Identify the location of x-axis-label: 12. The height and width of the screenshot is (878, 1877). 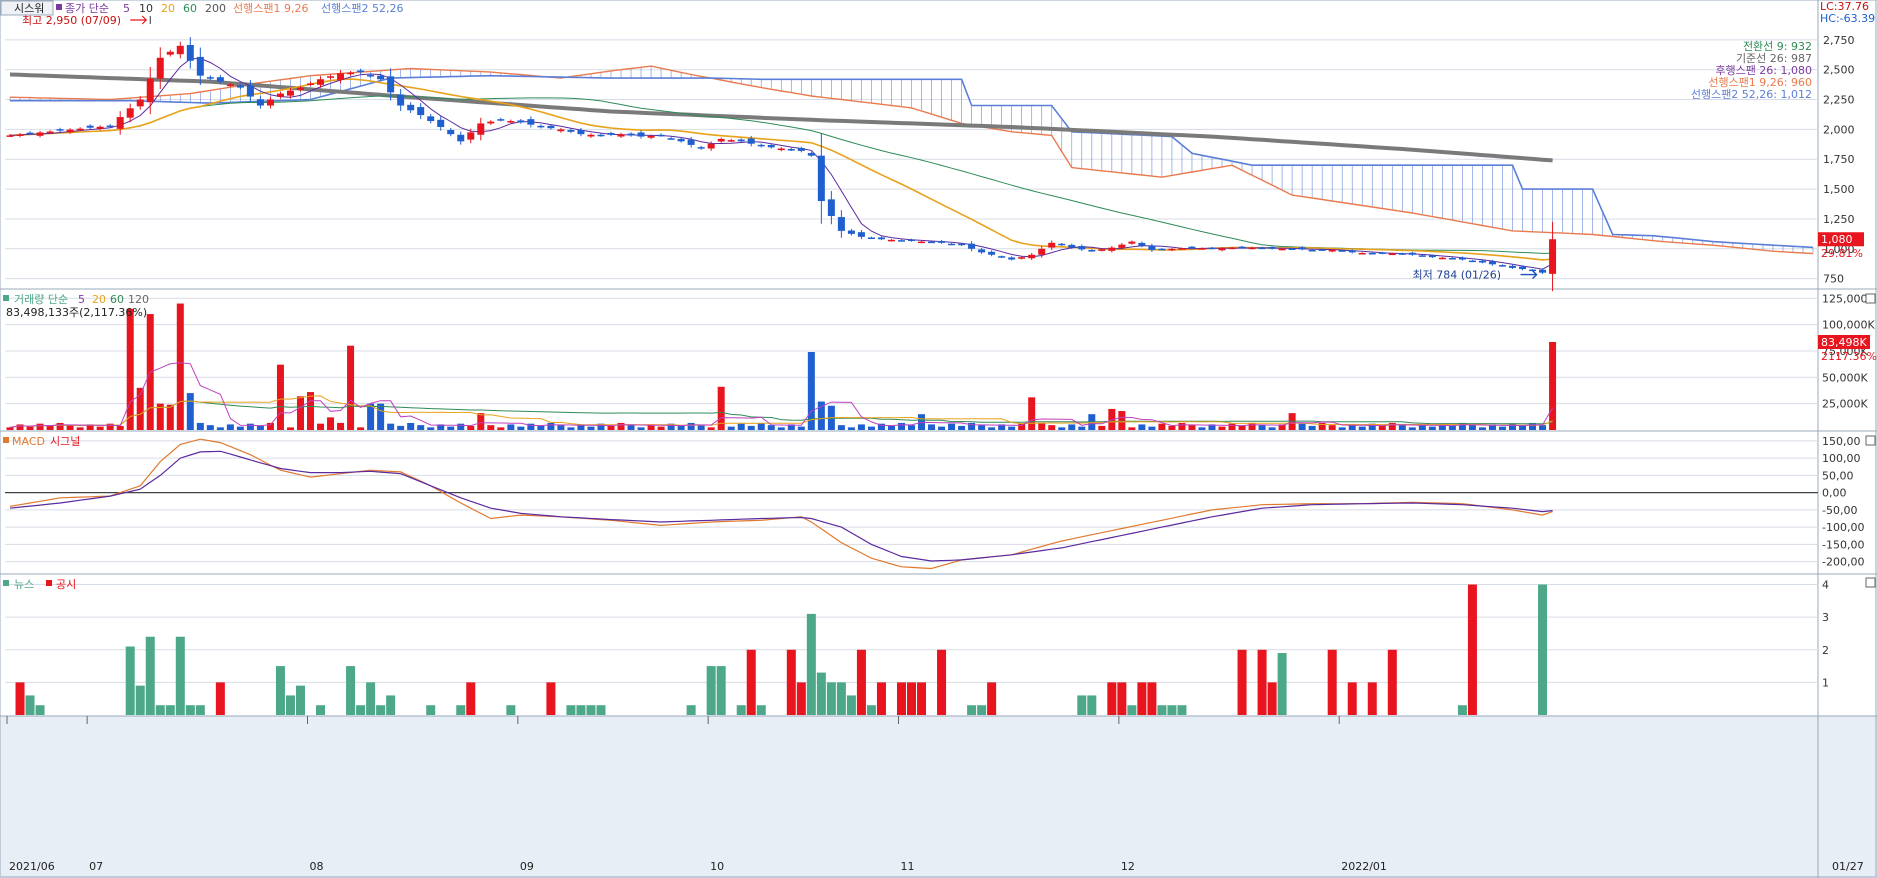
(1128, 866).